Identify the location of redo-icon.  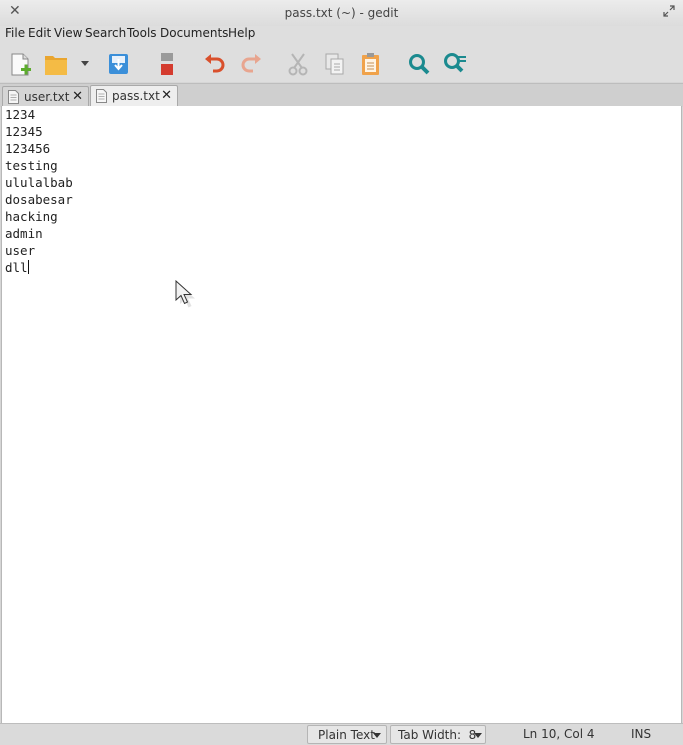
(251, 63).